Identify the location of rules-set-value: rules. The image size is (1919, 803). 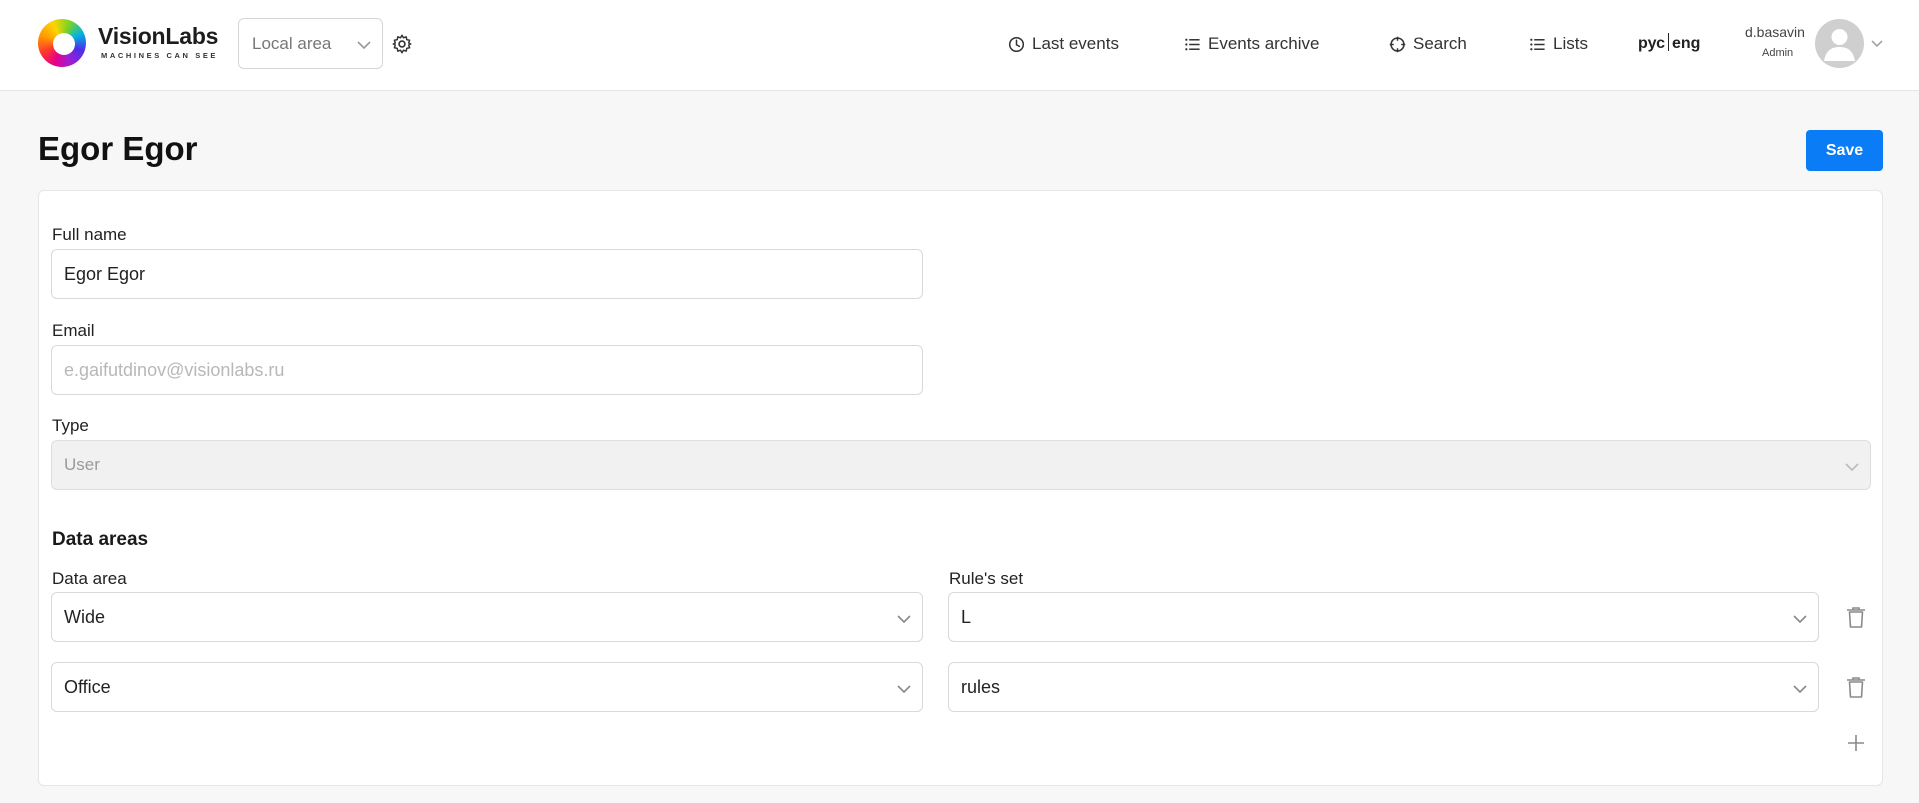
(981, 687).